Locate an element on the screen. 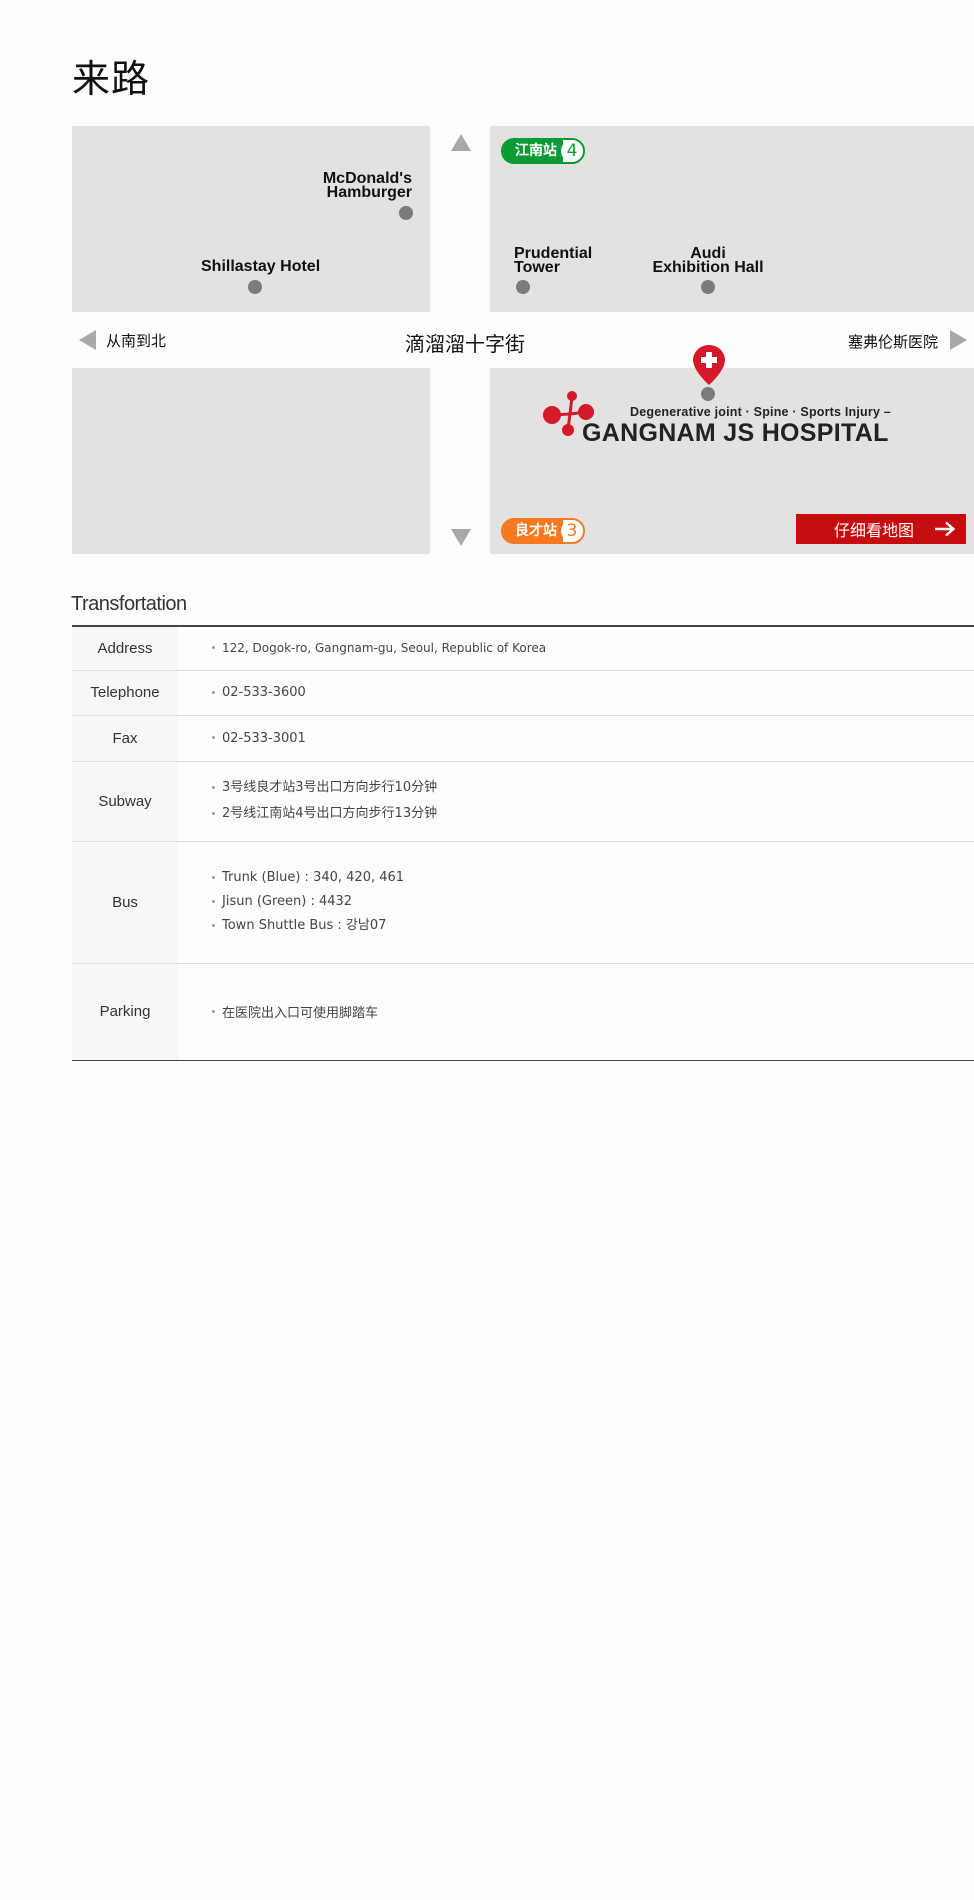 The width and height of the screenshot is (974, 1900). direction-right-label: 塞弗伦斯医院 is located at coordinates (892, 342).